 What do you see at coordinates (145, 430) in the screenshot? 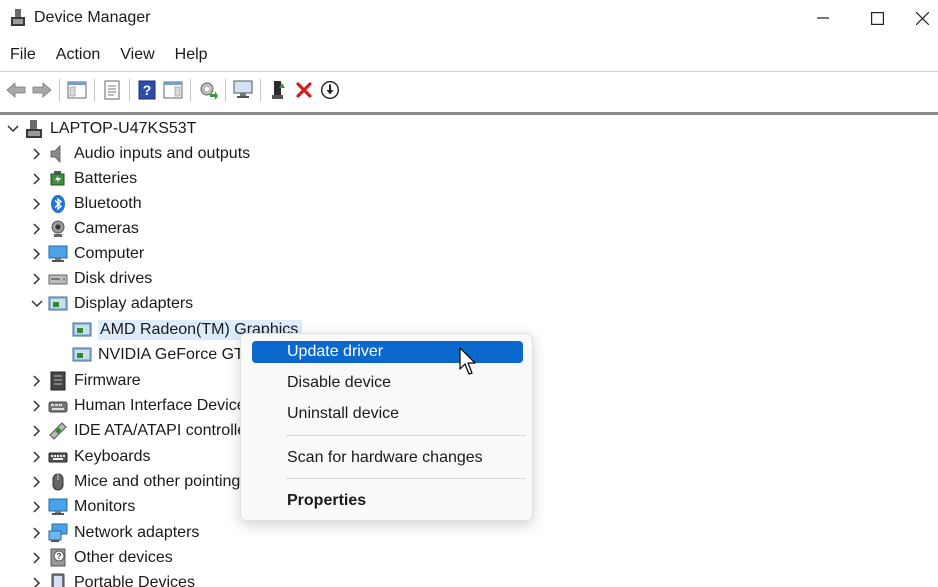
I see `tree-item-ide: IDE ATA/ATAPI controllers` at bounding box center [145, 430].